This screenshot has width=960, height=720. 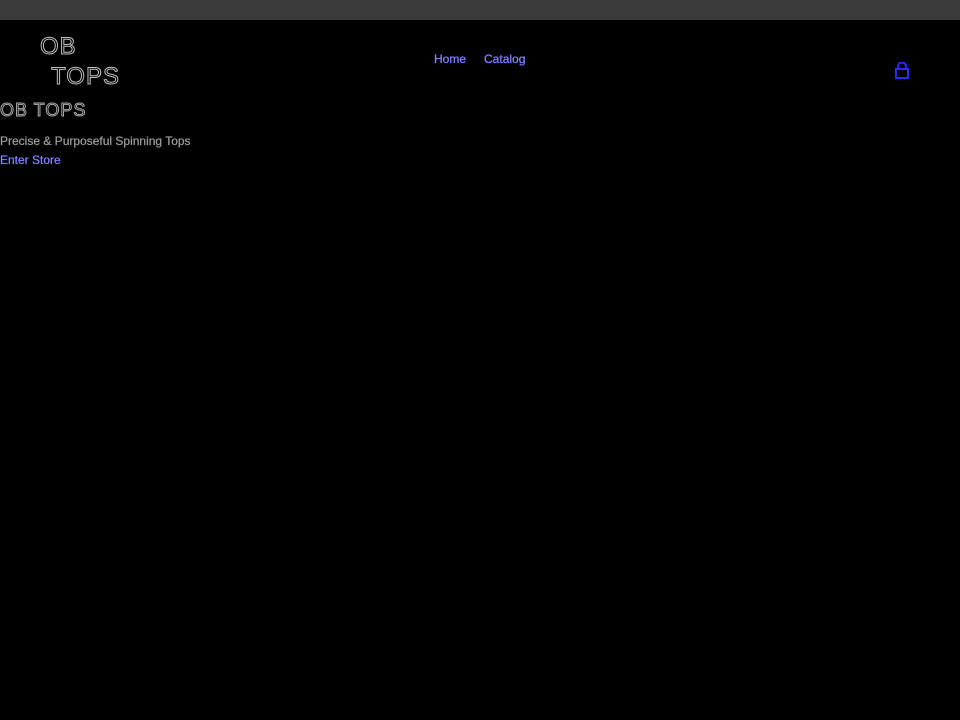 What do you see at coordinates (85, 77) in the screenshot?
I see `logo-line-2: TOPS` at bounding box center [85, 77].